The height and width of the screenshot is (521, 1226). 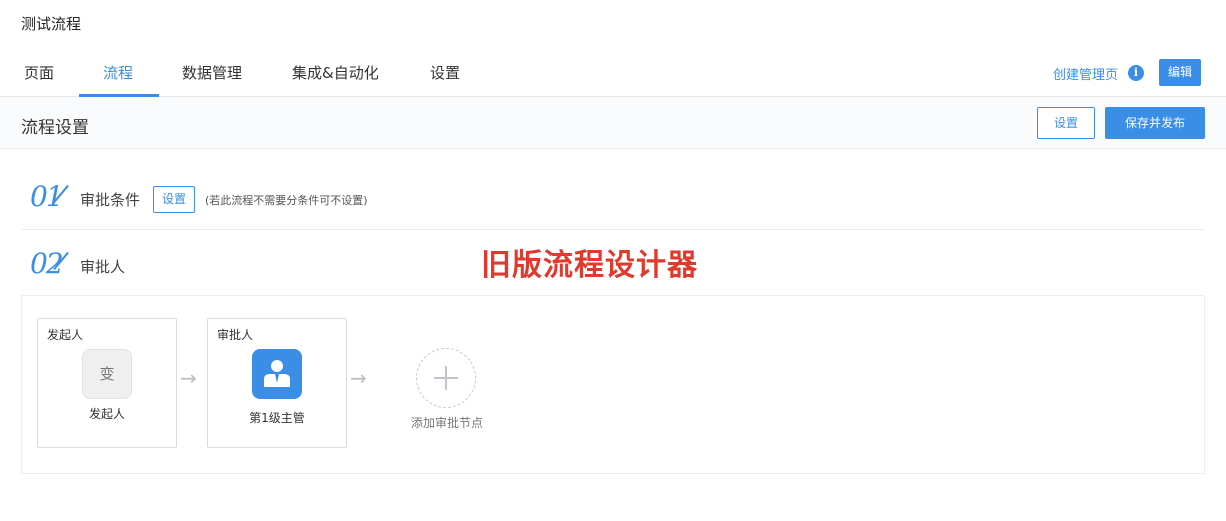 I want to click on add-approval-node-label: 添加审批节点, so click(x=447, y=422).